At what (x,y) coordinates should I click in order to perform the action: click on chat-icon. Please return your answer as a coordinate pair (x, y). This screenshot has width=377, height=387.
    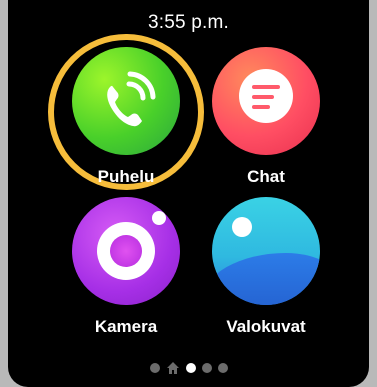
    Looking at the image, I should click on (266, 101).